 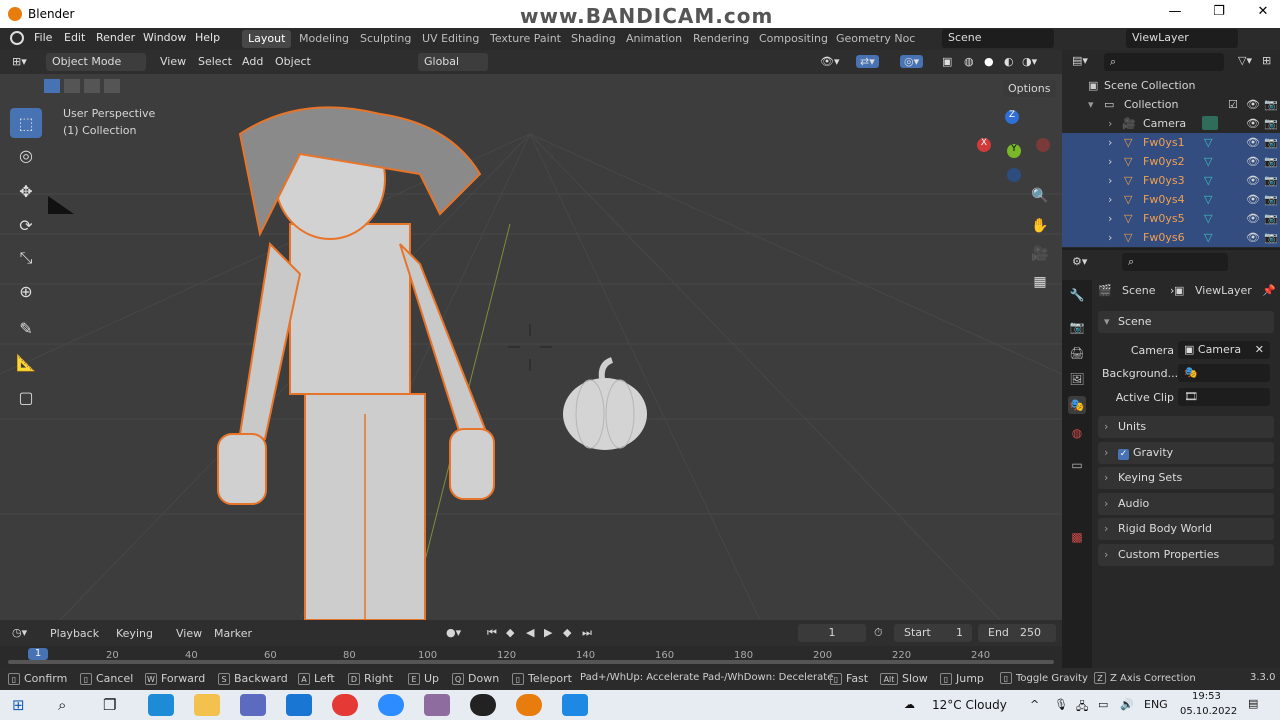 What do you see at coordinates (1186, 478) in the screenshot?
I see `keying-sets-panel-header: › Keying Sets` at bounding box center [1186, 478].